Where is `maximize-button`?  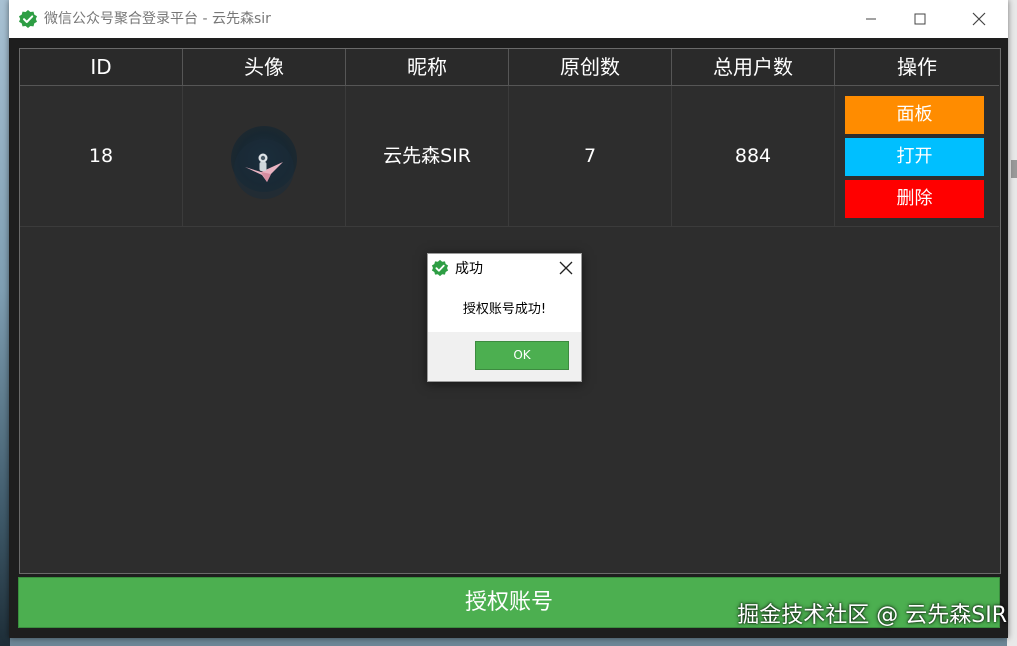
maximize-button is located at coordinates (920, 19).